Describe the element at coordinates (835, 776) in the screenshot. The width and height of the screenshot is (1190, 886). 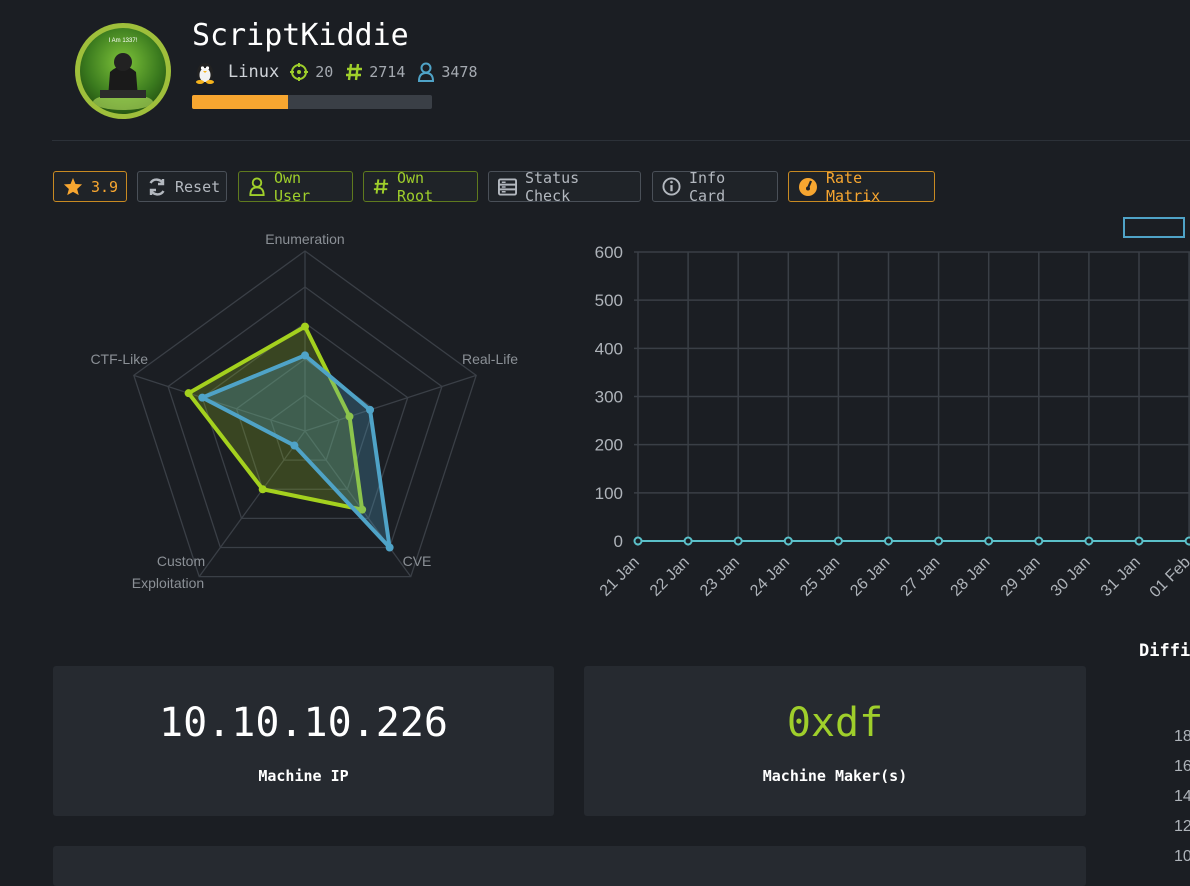
I see `machine-maker-label: Machine Maker(s)` at that location.